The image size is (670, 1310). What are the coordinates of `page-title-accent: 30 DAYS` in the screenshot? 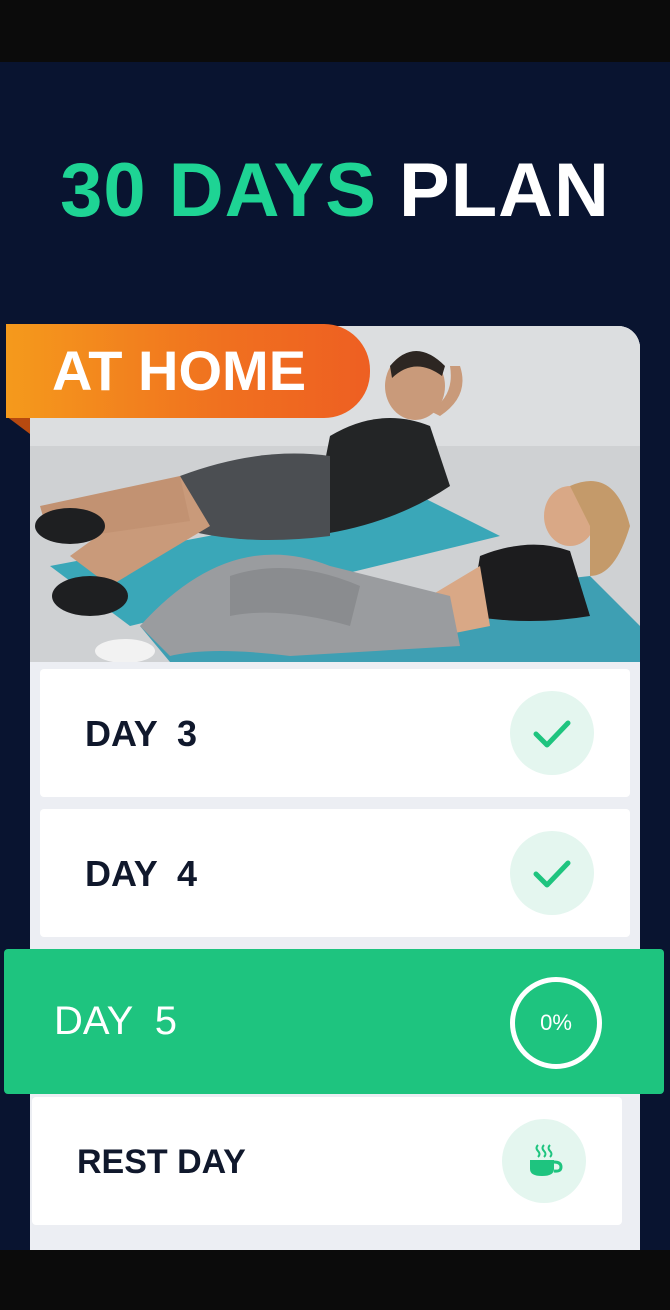 It's located at (218, 190).